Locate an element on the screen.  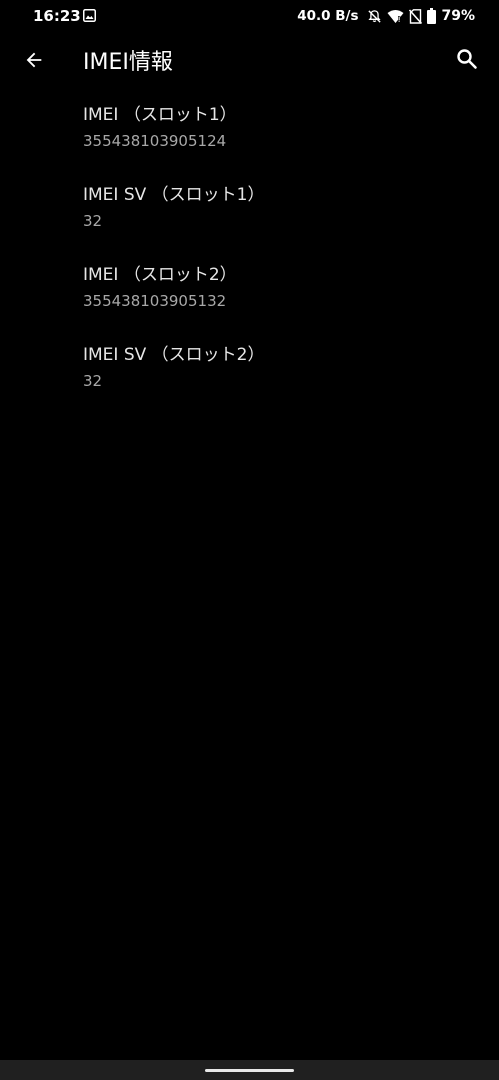
item-title: IMEI （スロット2） is located at coordinates (160, 275).